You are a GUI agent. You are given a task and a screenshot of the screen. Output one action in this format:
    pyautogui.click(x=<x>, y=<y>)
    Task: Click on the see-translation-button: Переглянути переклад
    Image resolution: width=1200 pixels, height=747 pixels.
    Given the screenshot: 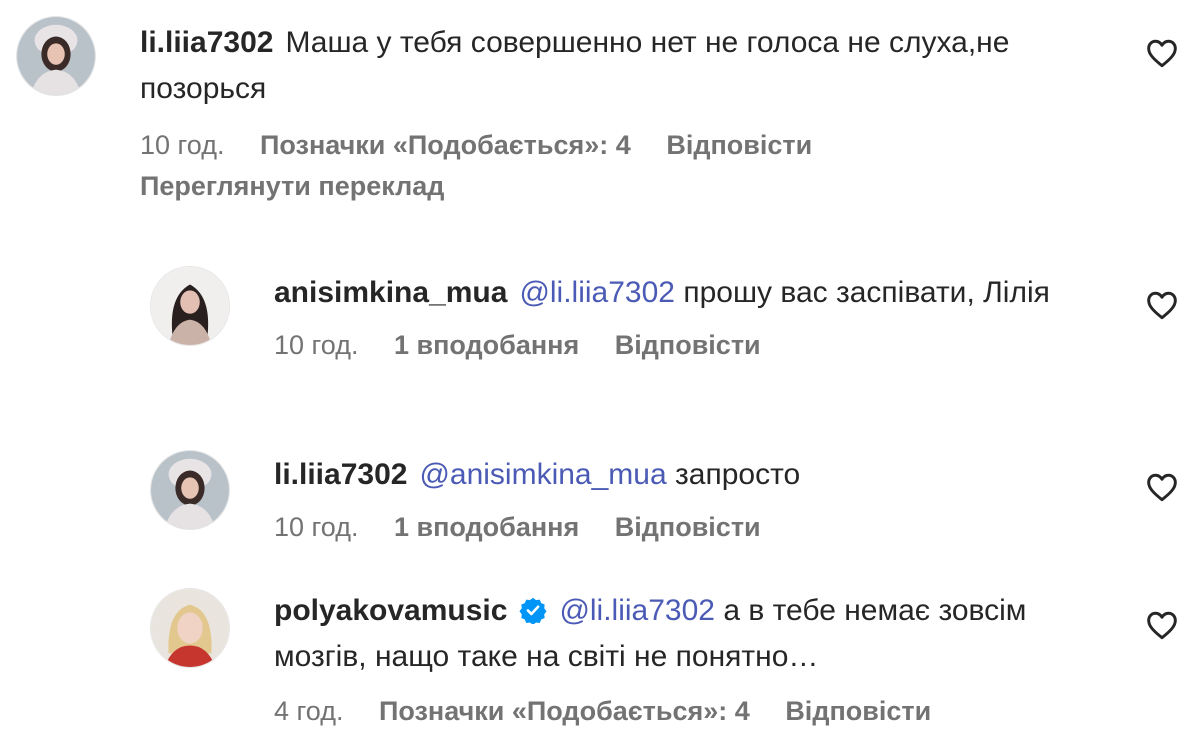 What is the action you would take?
    pyautogui.click(x=620, y=186)
    